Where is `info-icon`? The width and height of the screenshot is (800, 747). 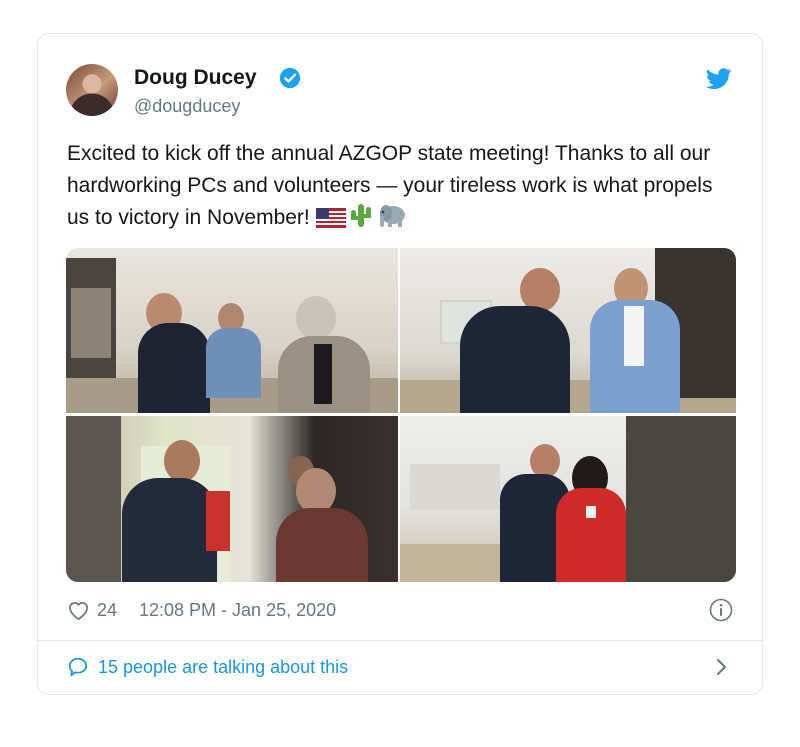
info-icon is located at coordinates (721, 610).